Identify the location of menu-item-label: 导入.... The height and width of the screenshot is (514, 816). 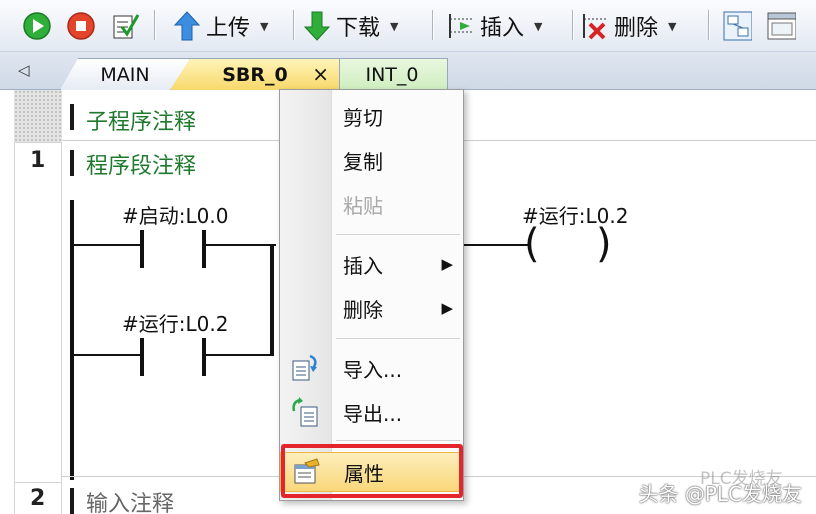
(373, 369).